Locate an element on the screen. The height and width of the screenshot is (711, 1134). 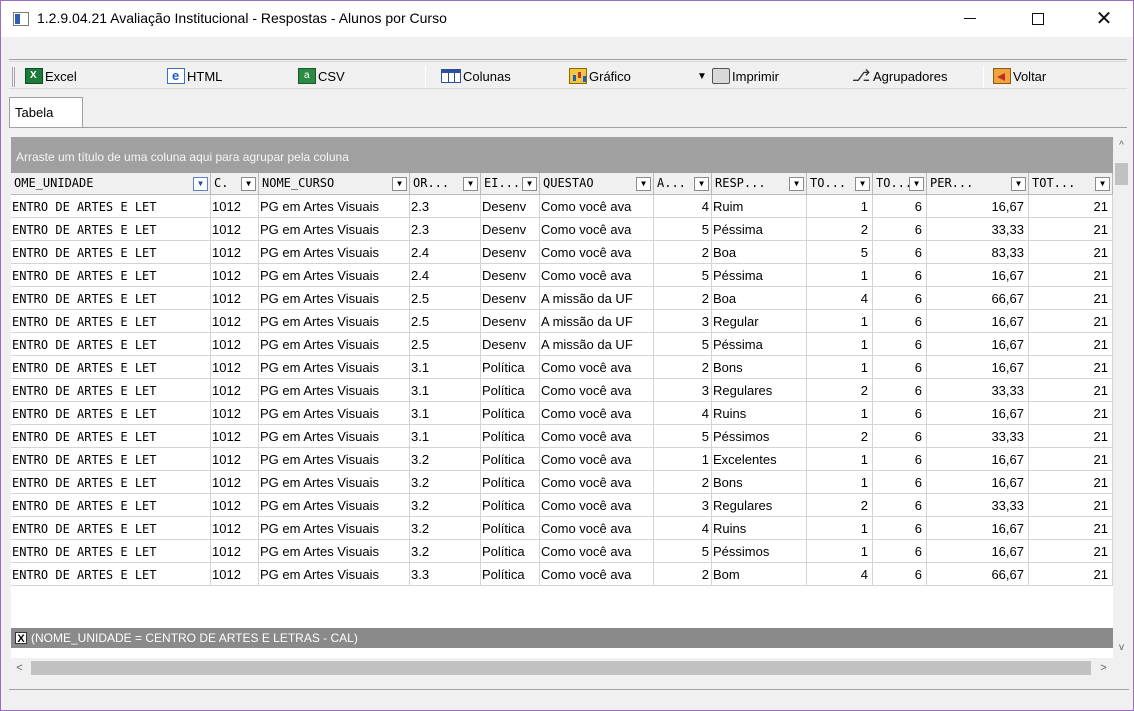
horizontal-scrollbar: < > is located at coordinates (562, 668).